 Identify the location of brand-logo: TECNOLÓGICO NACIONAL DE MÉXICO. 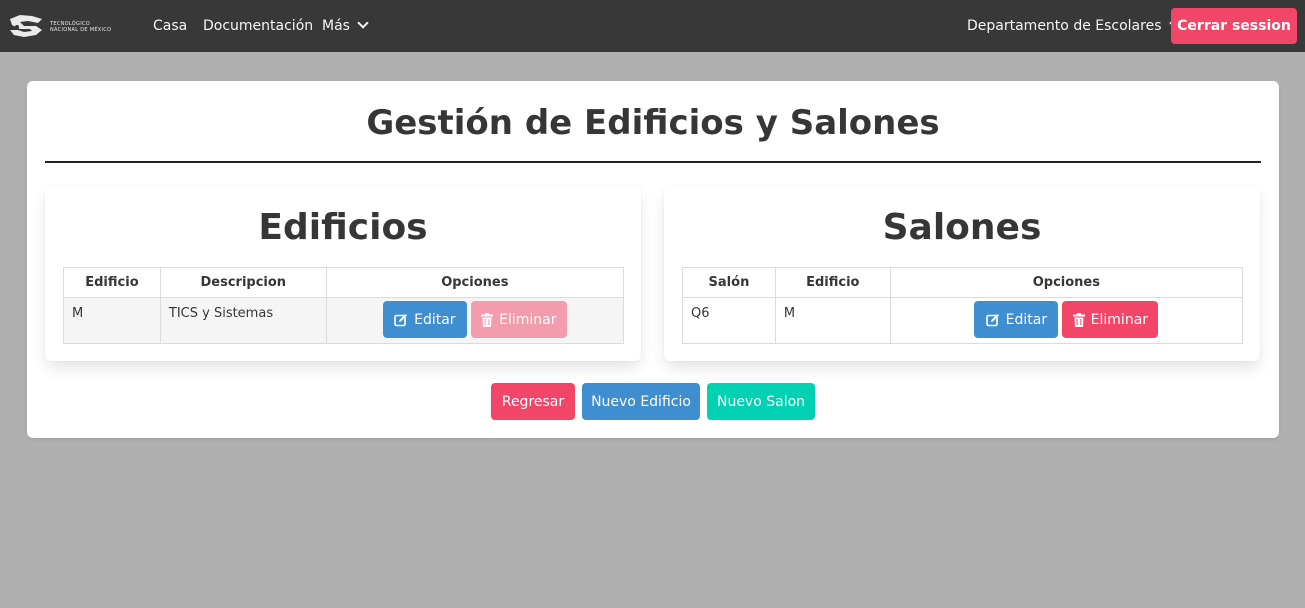
(70, 26).